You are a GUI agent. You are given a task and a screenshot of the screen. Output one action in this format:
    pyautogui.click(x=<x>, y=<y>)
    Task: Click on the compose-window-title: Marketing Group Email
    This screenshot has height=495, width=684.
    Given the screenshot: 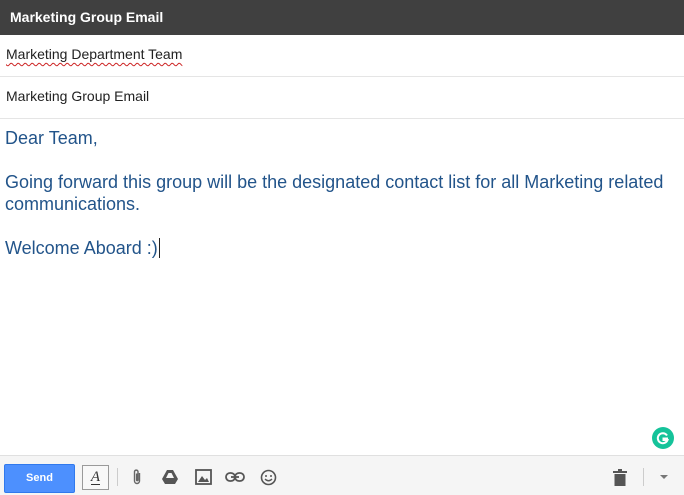 What is the action you would take?
    pyautogui.click(x=342, y=17)
    